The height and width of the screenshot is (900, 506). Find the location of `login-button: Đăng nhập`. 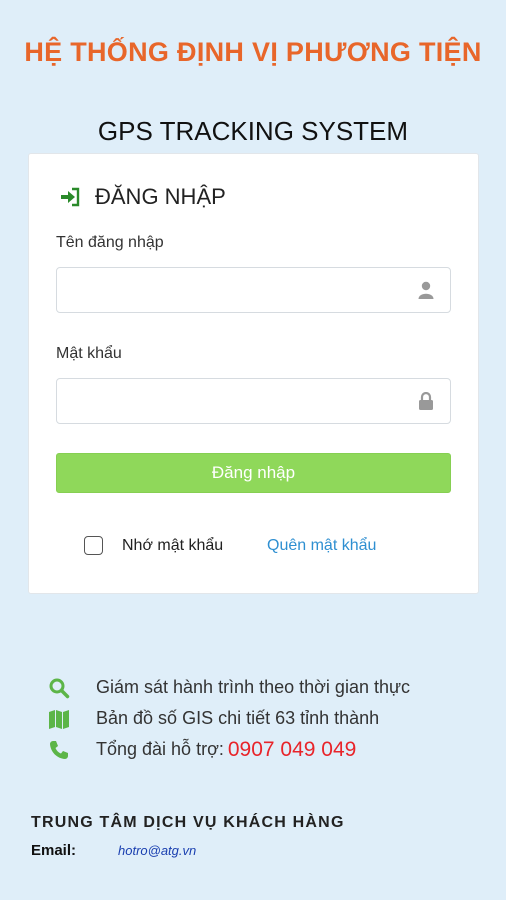

login-button: Đăng nhập is located at coordinates (253, 473).